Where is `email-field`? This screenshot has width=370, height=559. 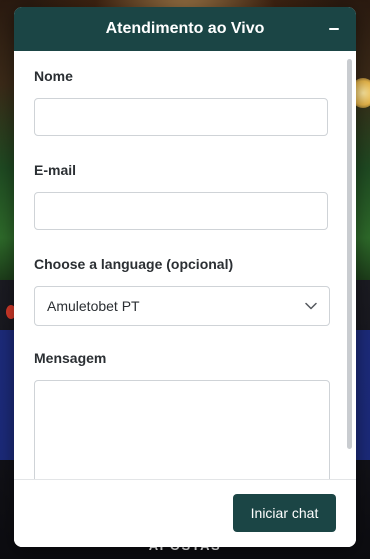 email-field is located at coordinates (181, 211).